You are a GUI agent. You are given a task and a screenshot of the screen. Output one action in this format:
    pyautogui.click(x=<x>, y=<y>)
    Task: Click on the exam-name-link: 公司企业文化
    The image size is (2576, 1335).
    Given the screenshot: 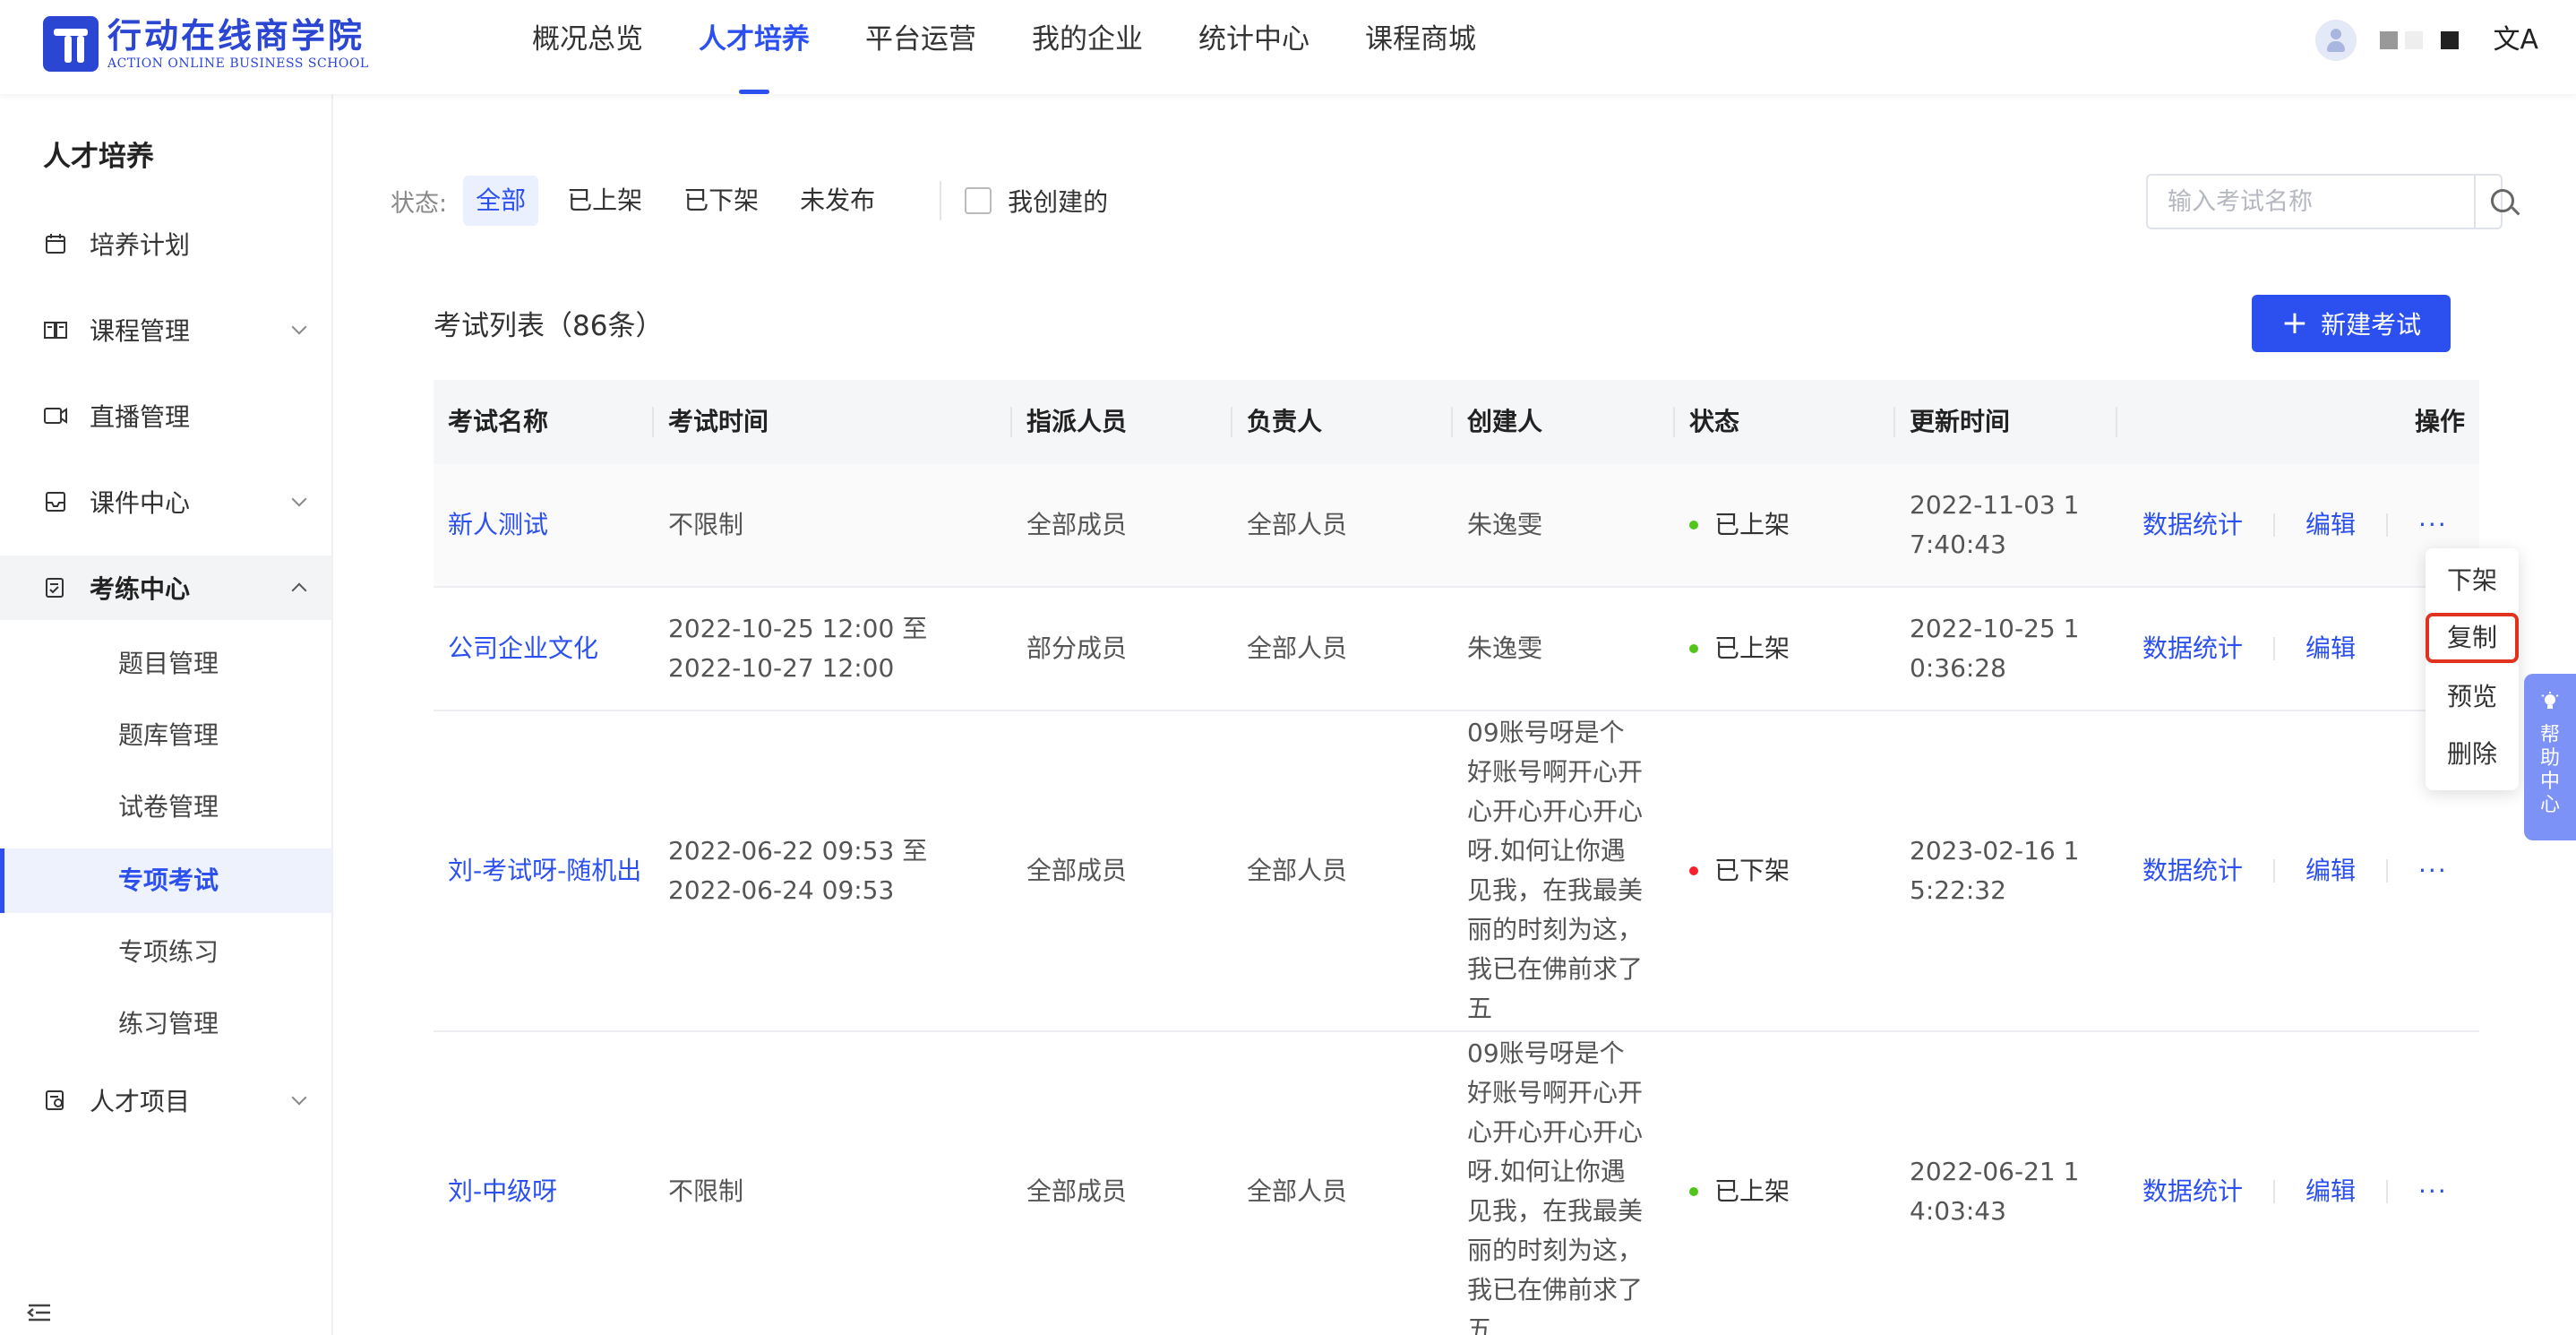 What is the action you would take?
    pyautogui.click(x=544, y=649)
    